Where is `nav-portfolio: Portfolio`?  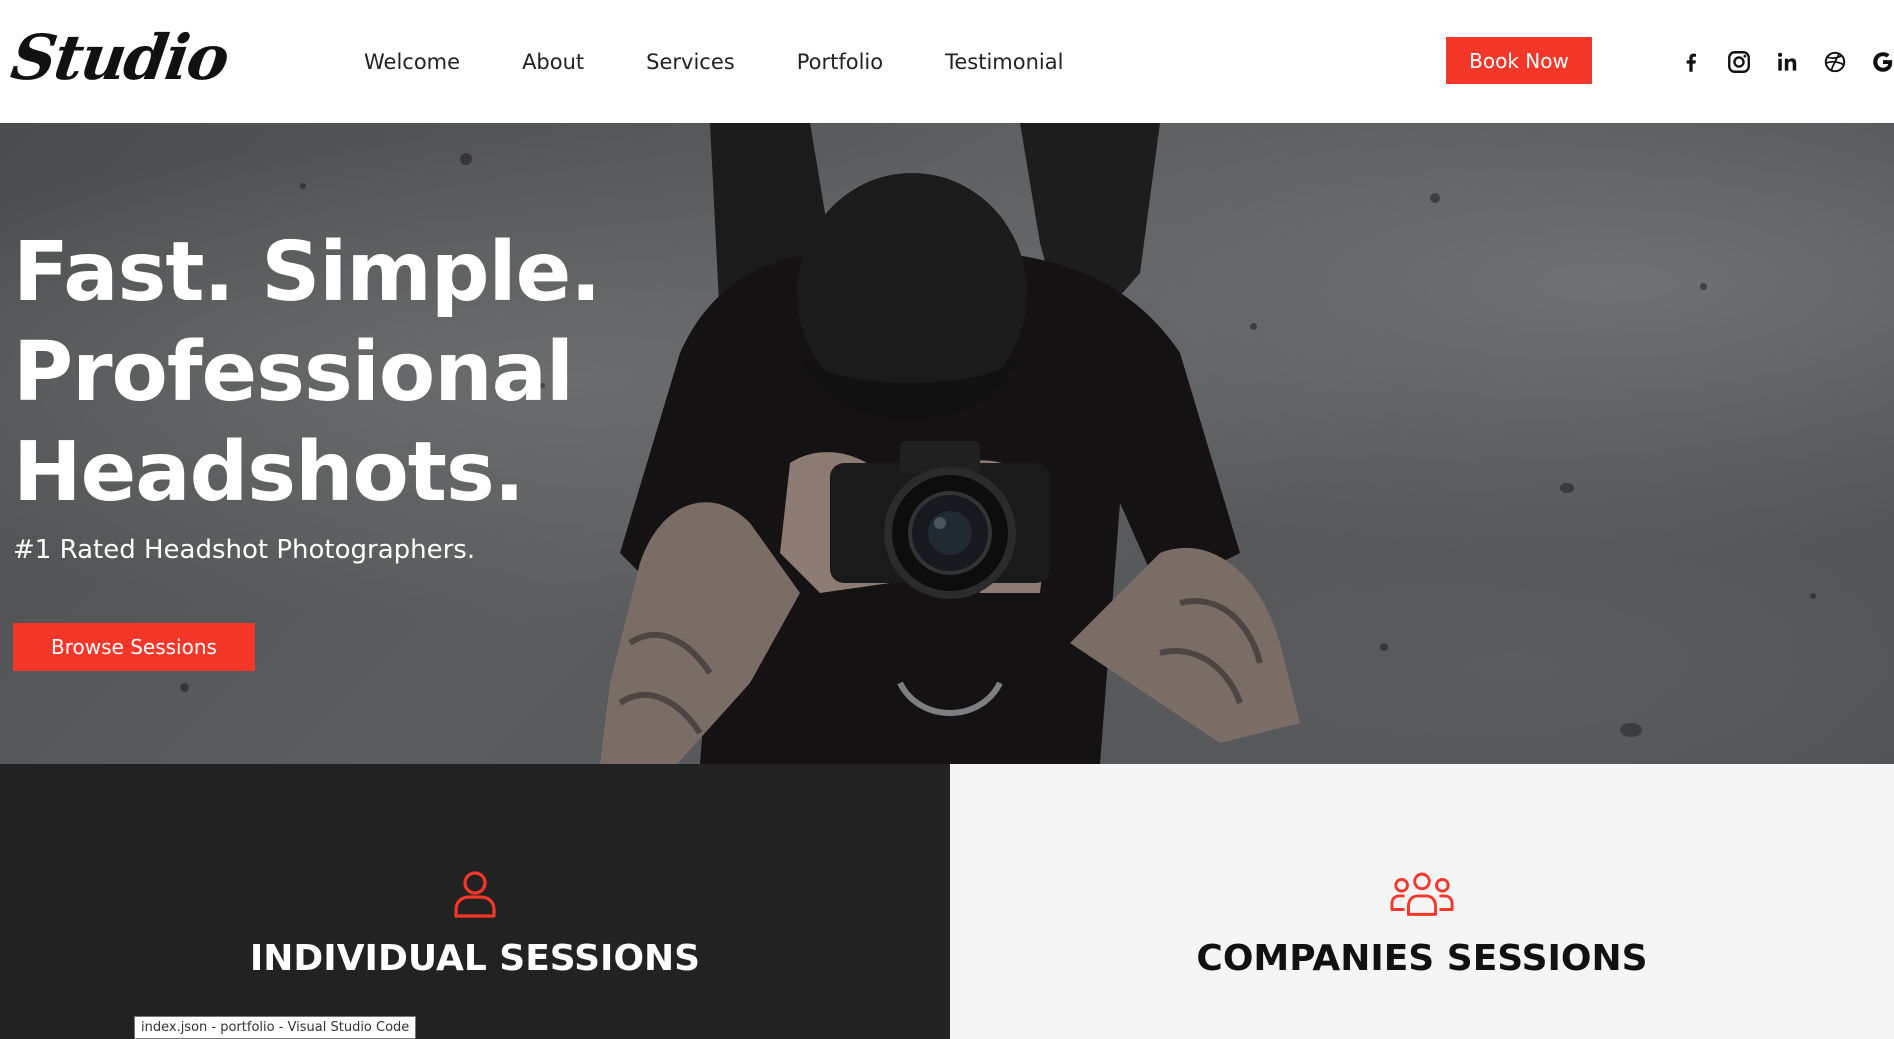
nav-portfolio: Portfolio is located at coordinates (840, 62).